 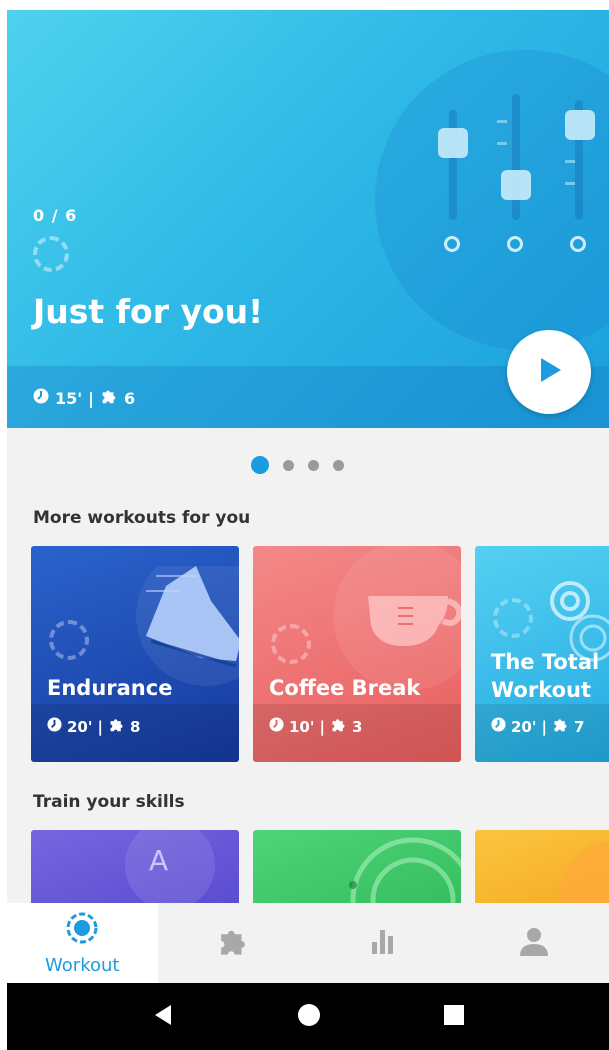 What do you see at coordinates (135, 726) in the screenshot?
I see `card-exercise-count: 8` at bounding box center [135, 726].